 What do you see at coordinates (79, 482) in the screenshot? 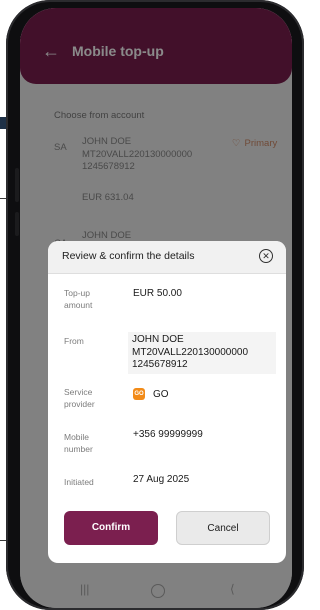
I see `initiated-label: Initiated` at bounding box center [79, 482].